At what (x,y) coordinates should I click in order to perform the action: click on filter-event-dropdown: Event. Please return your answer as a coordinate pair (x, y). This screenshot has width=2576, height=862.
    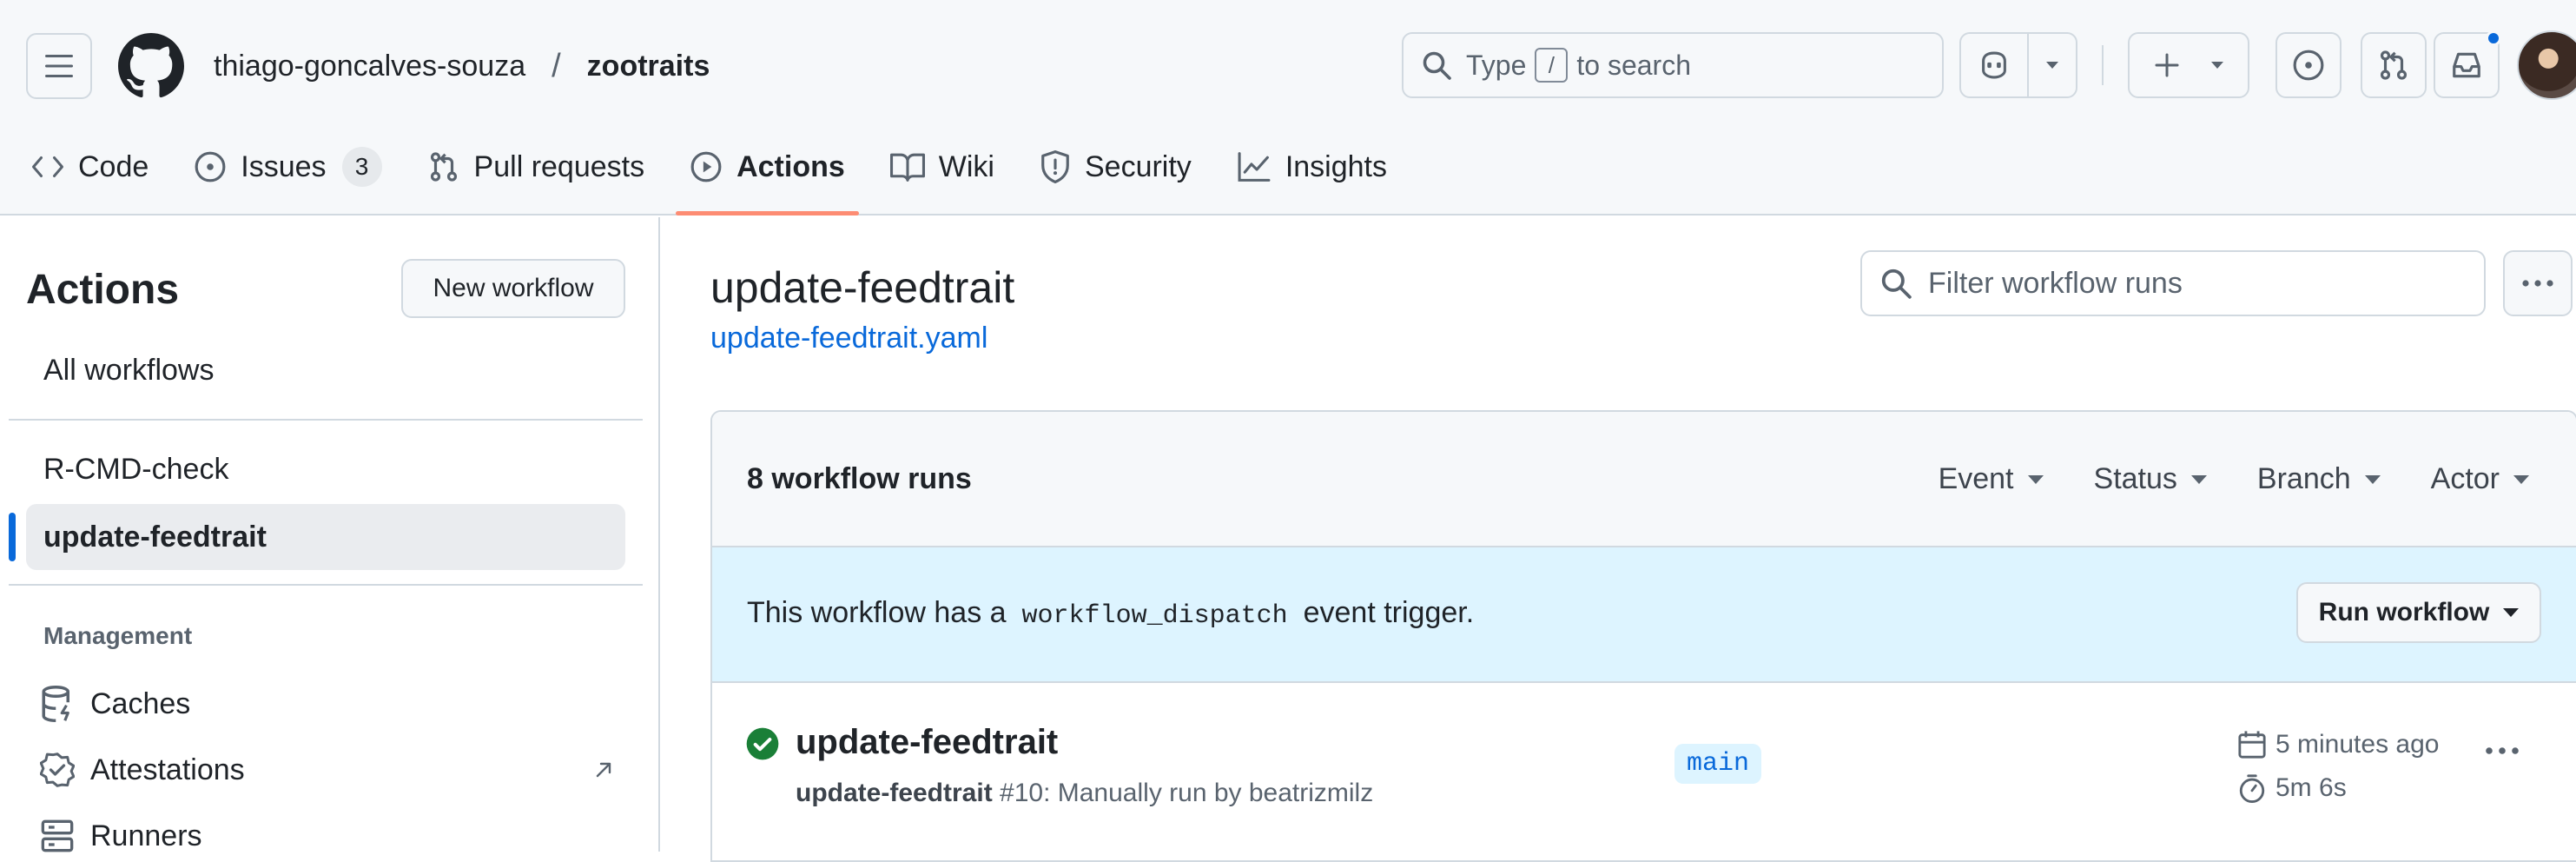
    Looking at the image, I should click on (1991, 479).